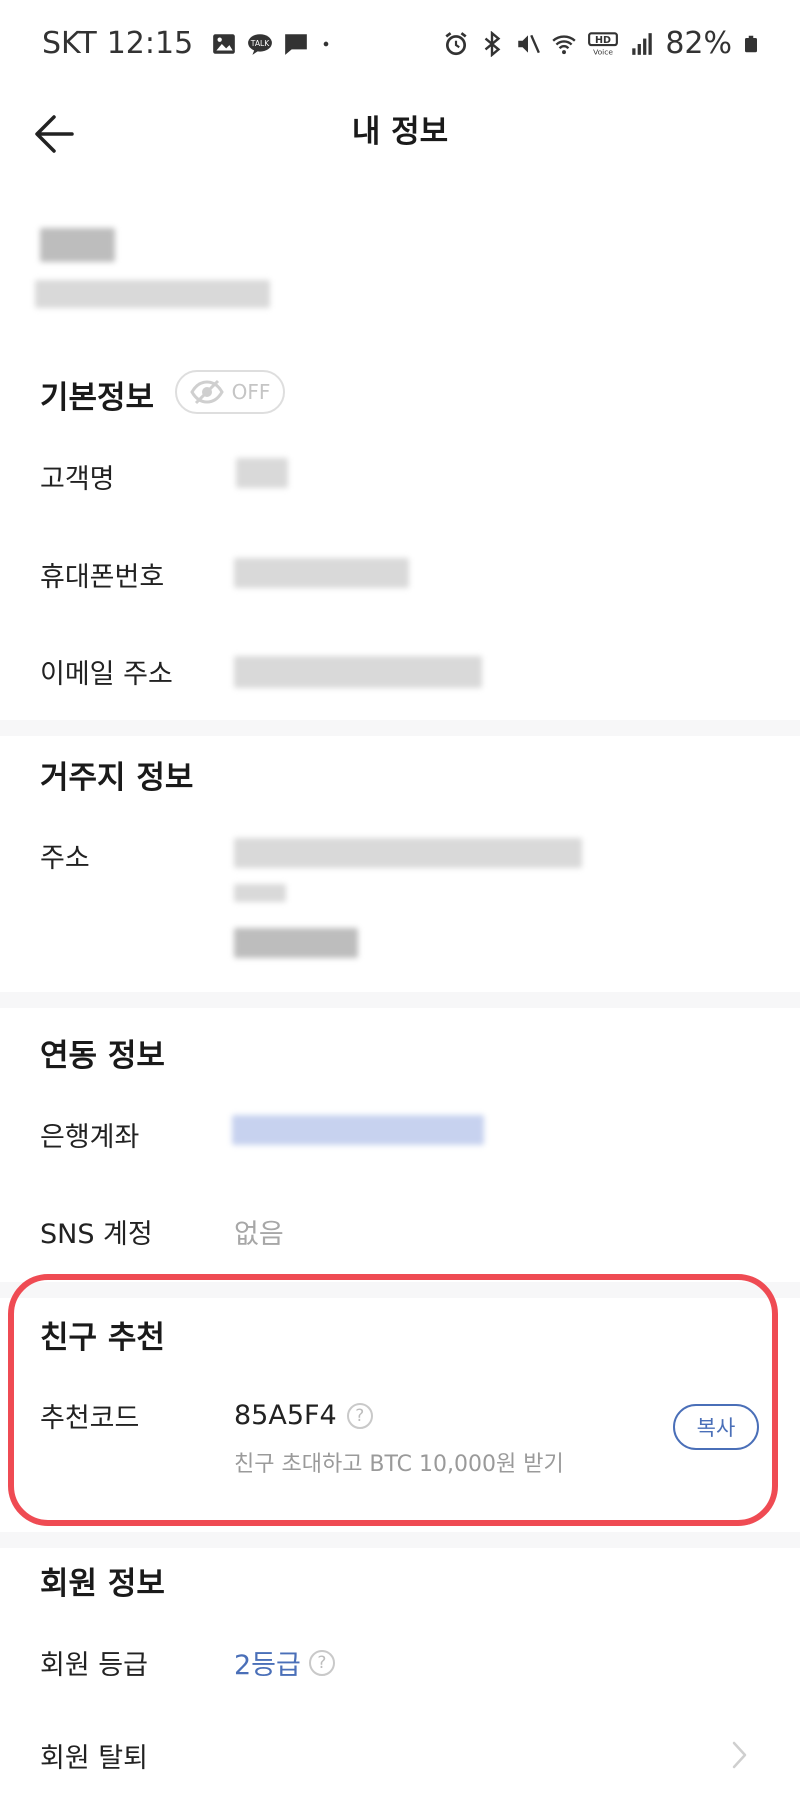  What do you see at coordinates (296, 943) in the screenshot?
I see `address-line3-redacted` at bounding box center [296, 943].